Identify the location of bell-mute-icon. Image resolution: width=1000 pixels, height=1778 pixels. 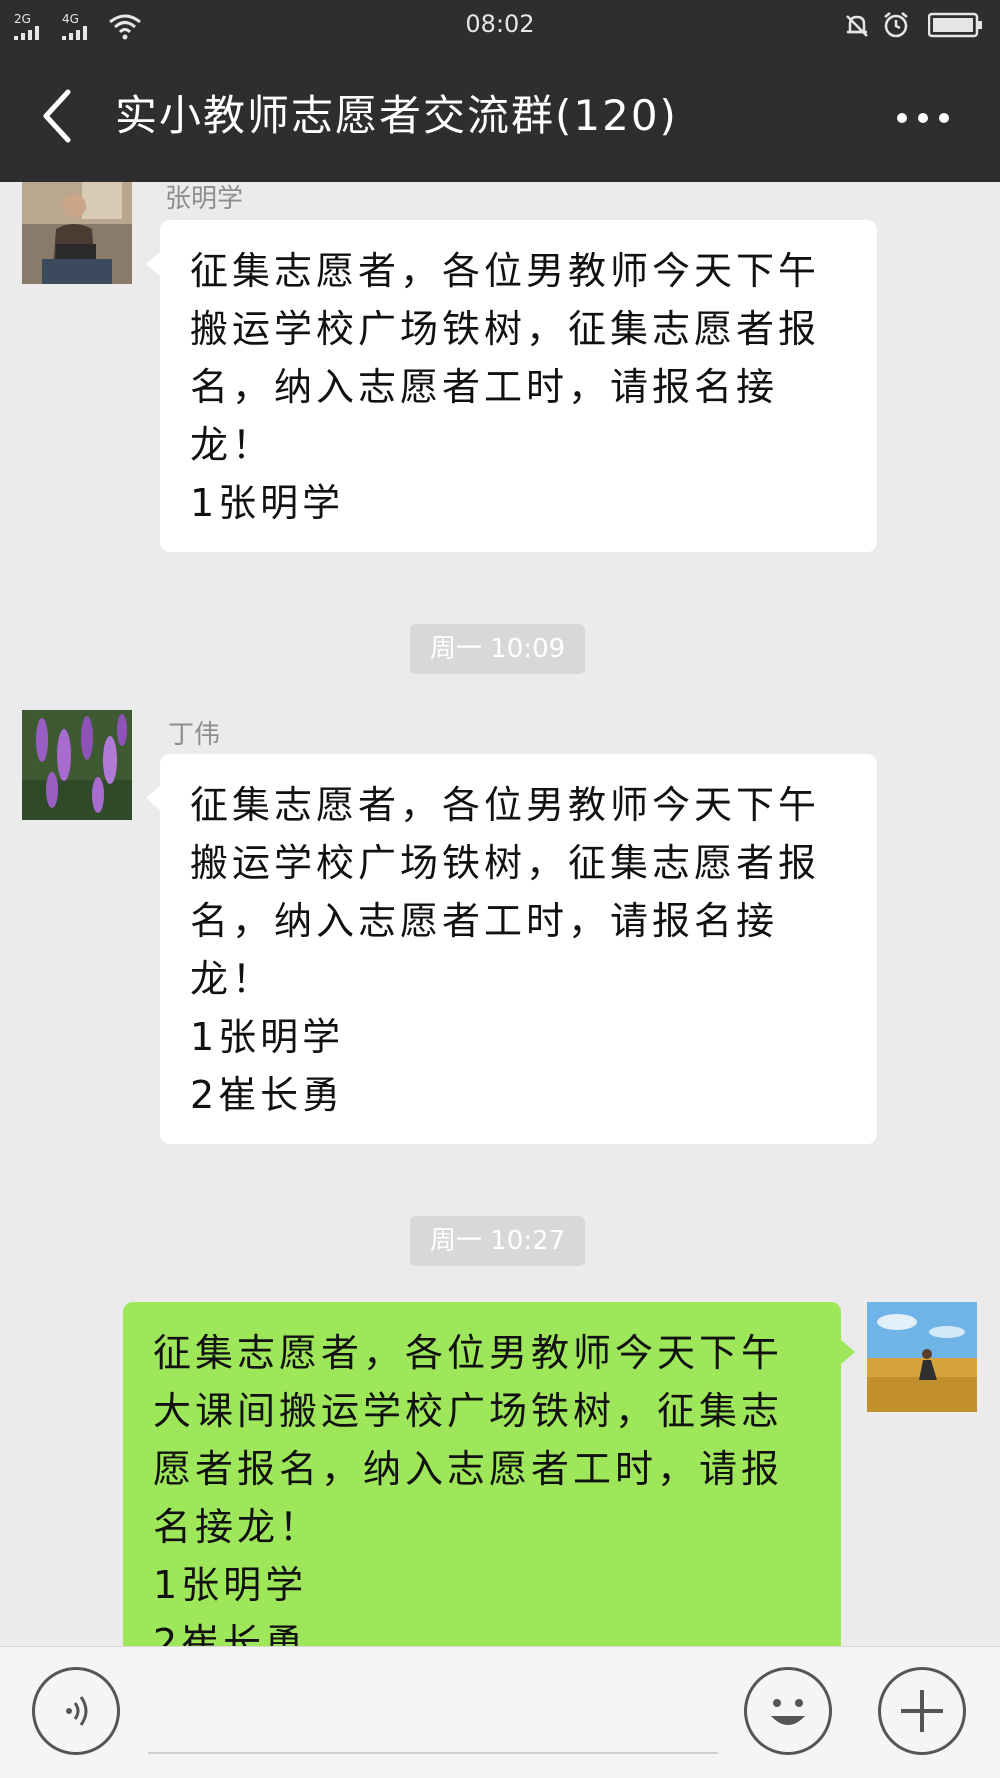
(857, 26).